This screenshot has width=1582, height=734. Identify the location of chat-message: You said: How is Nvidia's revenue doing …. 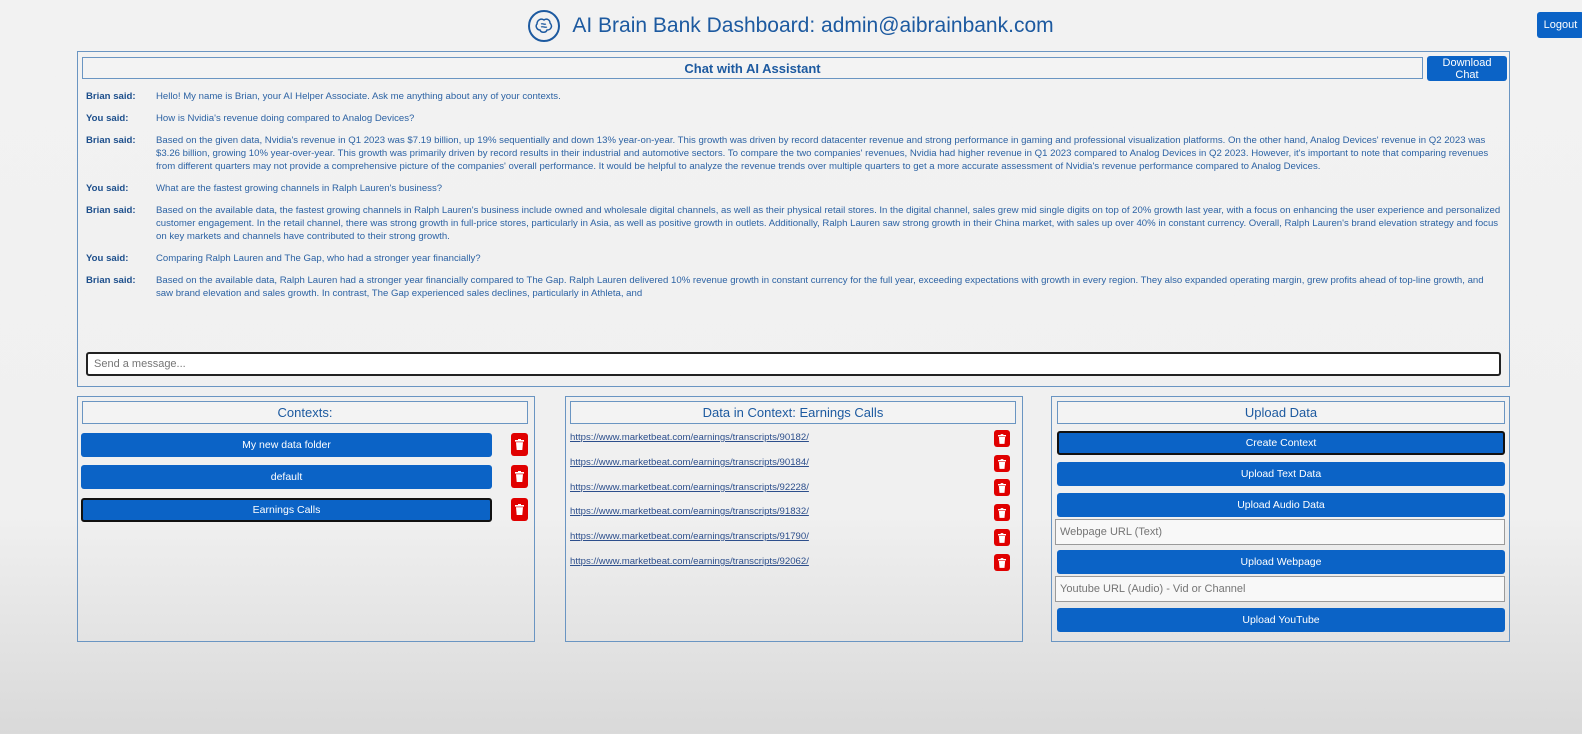
(793, 118).